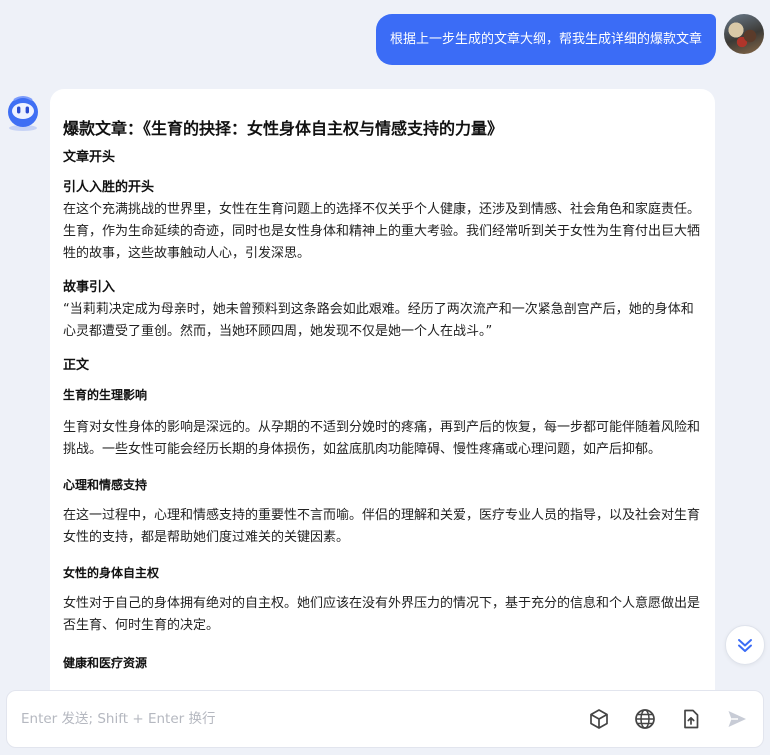 The height and width of the screenshot is (755, 770). Describe the element at coordinates (105, 485) in the screenshot. I see `section-heading-emotional-support: 心理和情感支持` at that location.